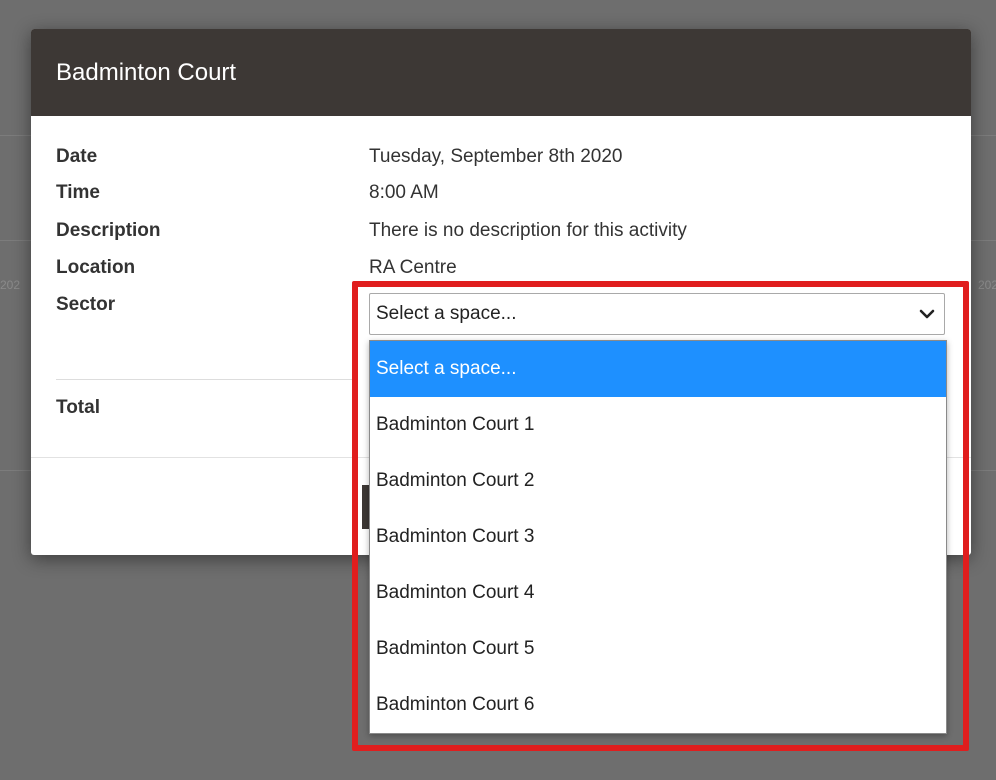  Describe the element at coordinates (658, 593) in the screenshot. I see `dropdown-option-court-4: Badminton Court 4` at that location.